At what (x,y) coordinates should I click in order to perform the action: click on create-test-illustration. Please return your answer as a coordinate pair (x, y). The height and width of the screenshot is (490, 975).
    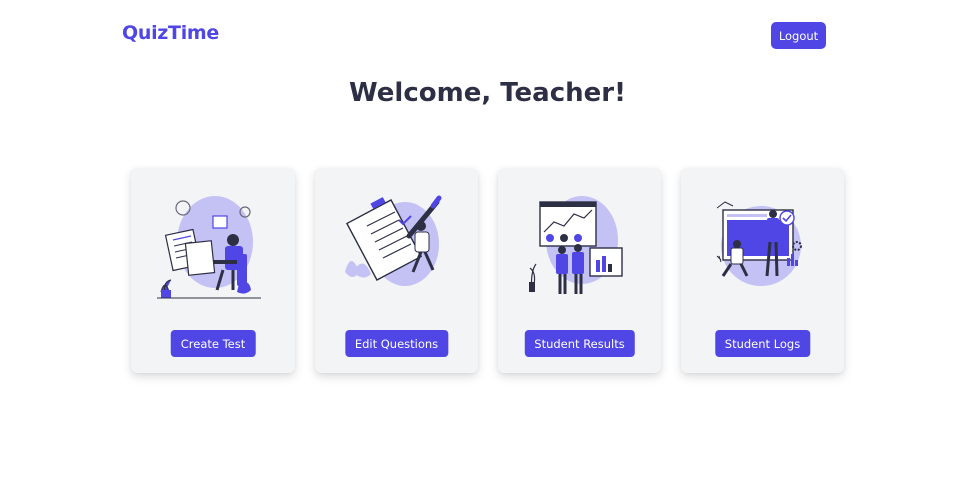
    Looking at the image, I should click on (209, 247).